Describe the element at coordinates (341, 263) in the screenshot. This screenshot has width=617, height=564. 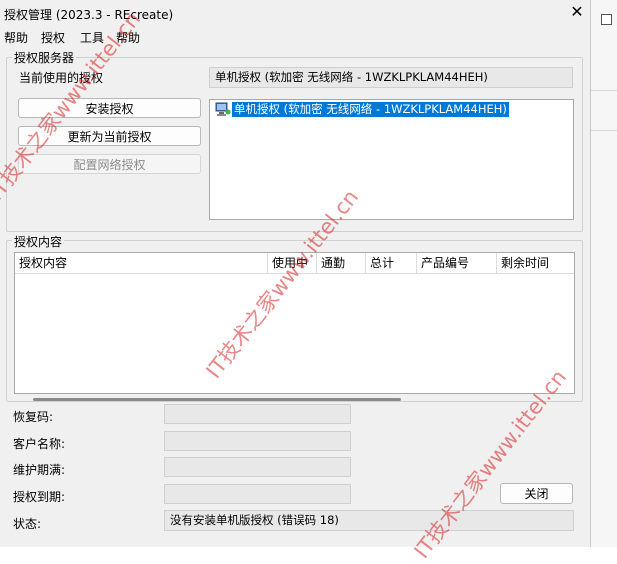
I see `column-header-commute: 通勤` at that location.